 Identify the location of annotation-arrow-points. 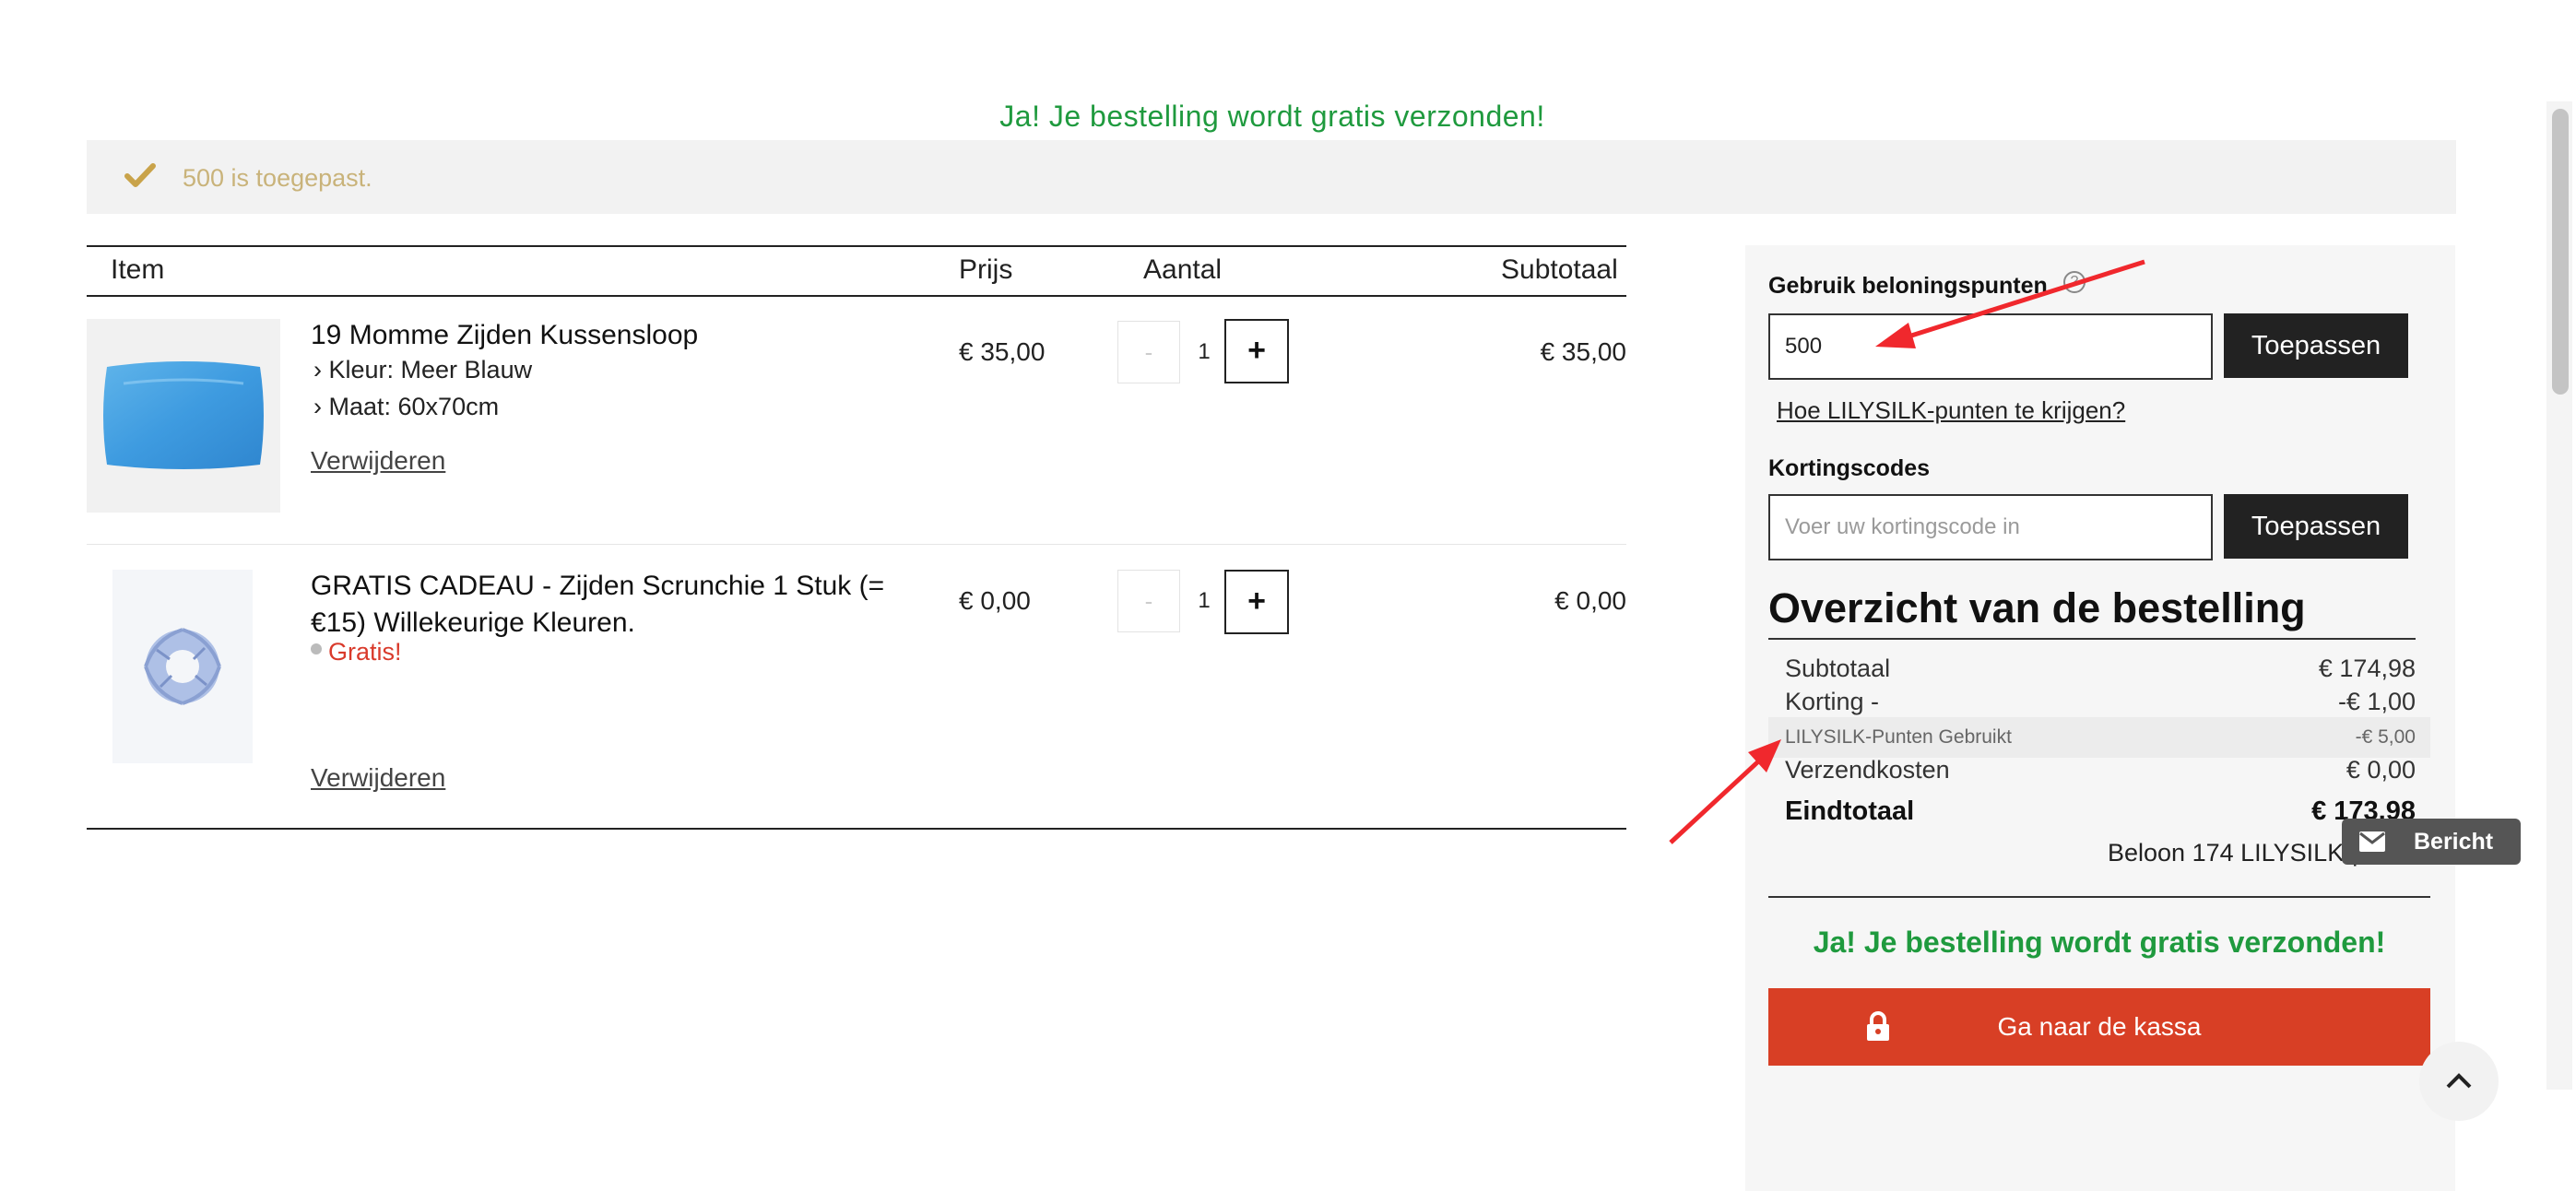
(2010, 304).